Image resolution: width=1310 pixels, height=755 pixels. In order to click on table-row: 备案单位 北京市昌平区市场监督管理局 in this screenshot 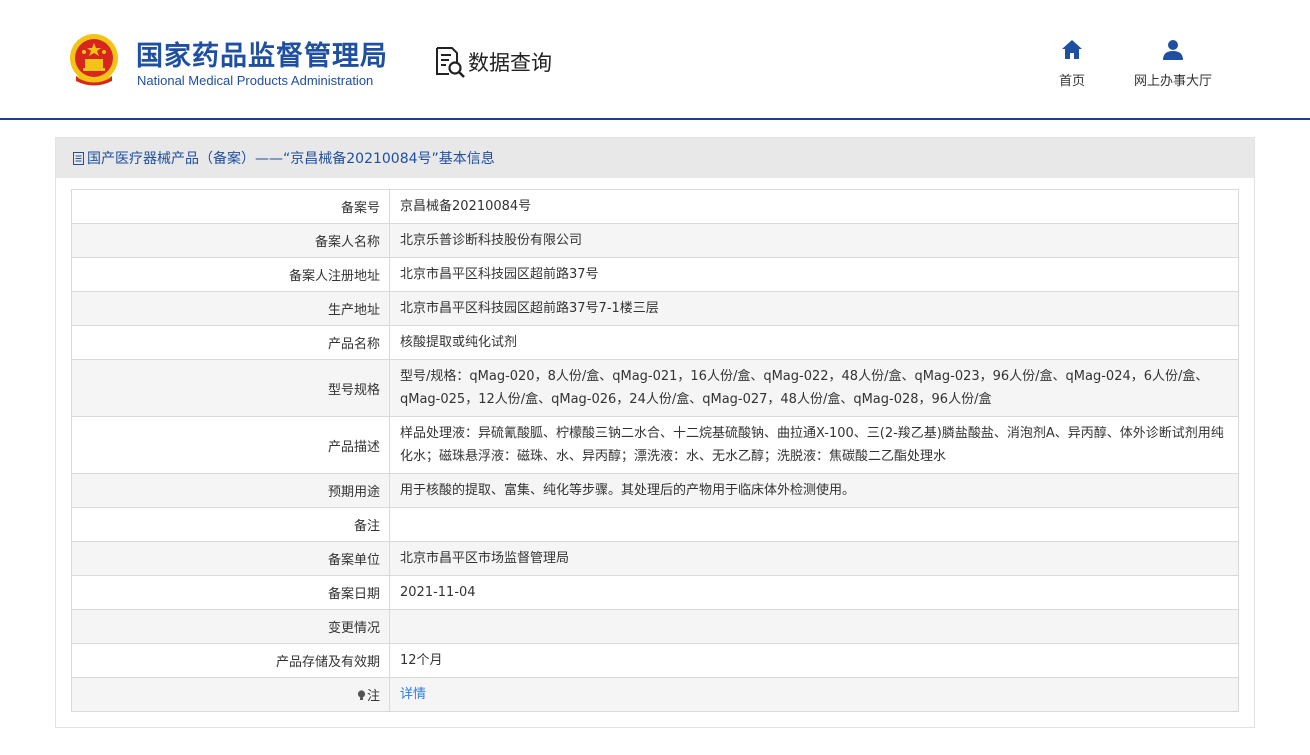, I will do `click(655, 558)`.